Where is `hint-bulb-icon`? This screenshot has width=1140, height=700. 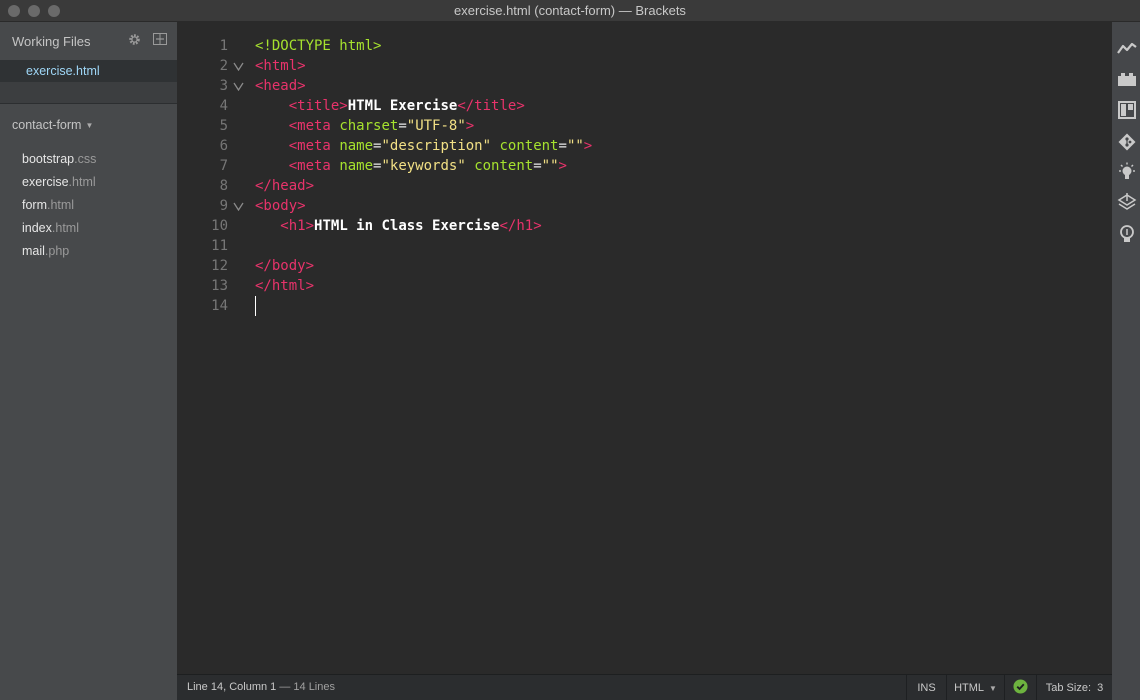 hint-bulb-icon is located at coordinates (1127, 234).